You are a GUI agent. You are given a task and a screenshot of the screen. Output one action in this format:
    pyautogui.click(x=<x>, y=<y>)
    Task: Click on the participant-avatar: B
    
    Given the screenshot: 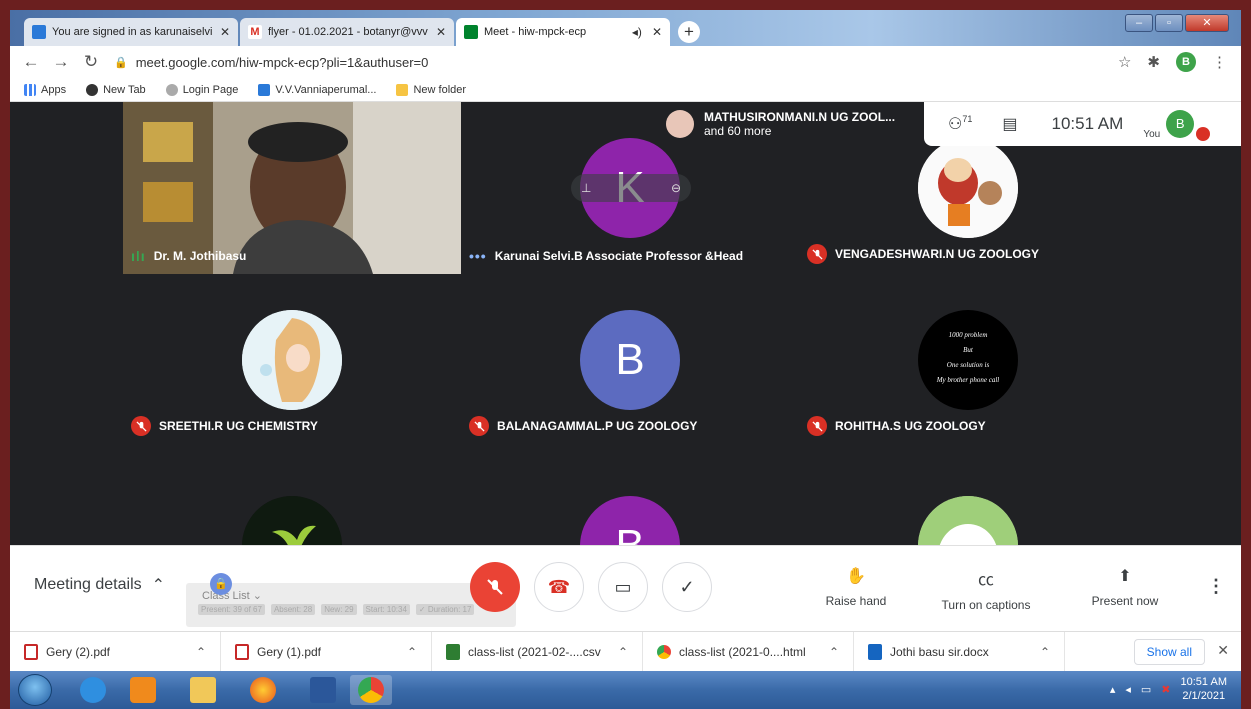 What is the action you would take?
    pyautogui.click(x=630, y=520)
    